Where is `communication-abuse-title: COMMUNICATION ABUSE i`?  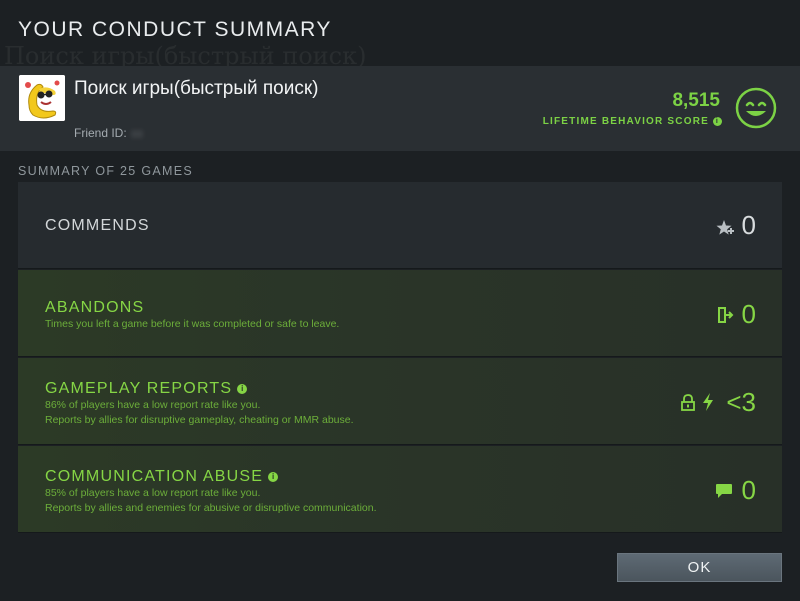
communication-abuse-title: COMMUNICATION ABUSE i is located at coordinates (162, 477).